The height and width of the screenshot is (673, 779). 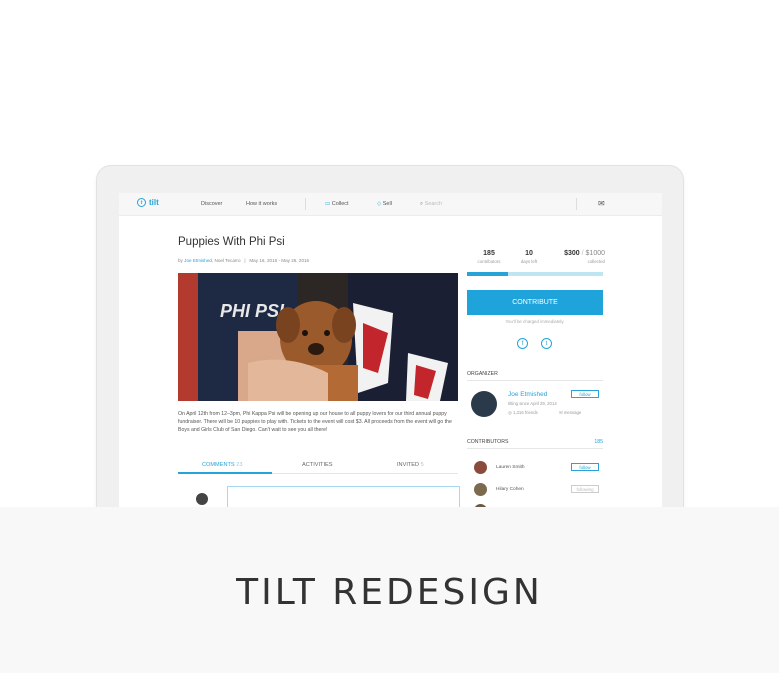 I want to click on stat-collected: $300 / $1000 collected, so click(x=584, y=257).